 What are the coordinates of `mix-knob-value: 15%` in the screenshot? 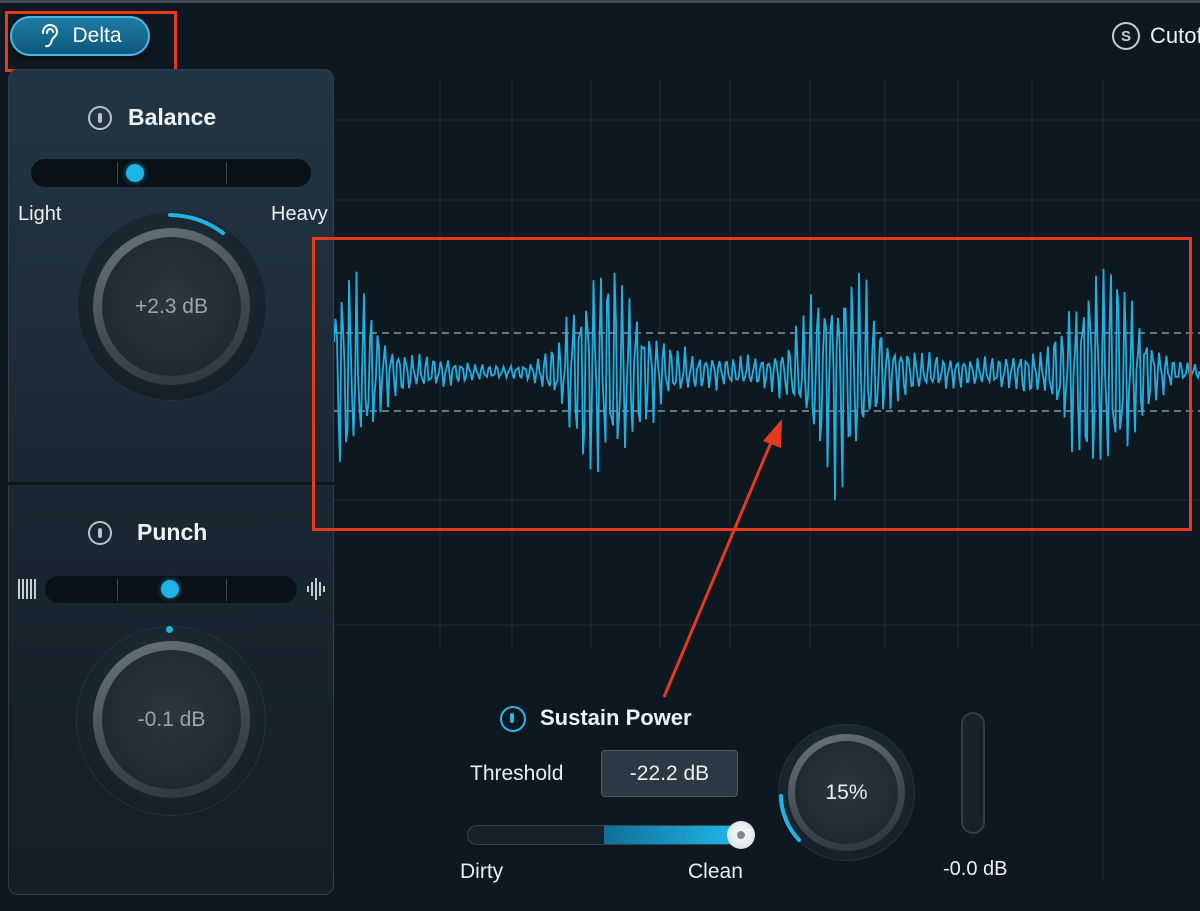 It's located at (846, 792).